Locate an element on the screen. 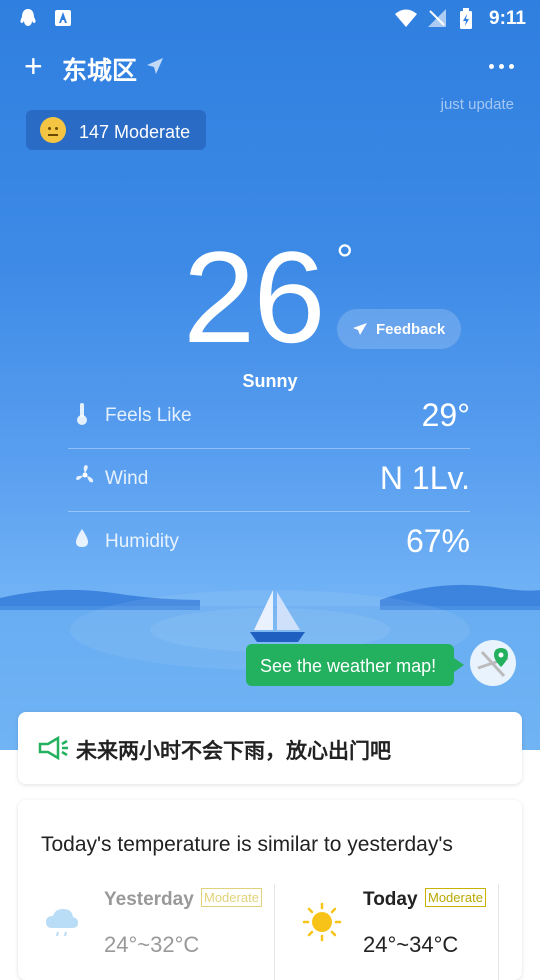 Image resolution: width=540 pixels, height=980 pixels. weather-map-label: See the weather map! is located at coordinates (348, 666).